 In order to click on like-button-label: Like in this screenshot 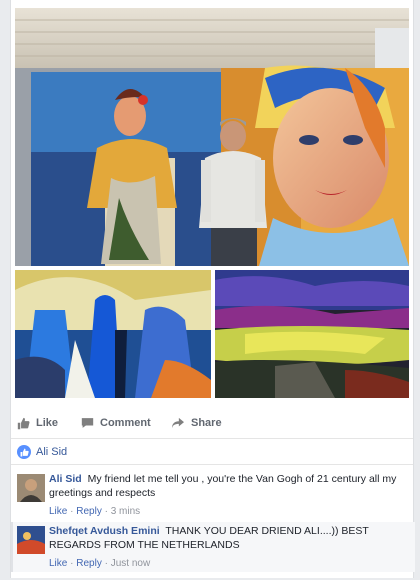, I will do `click(47, 423)`.